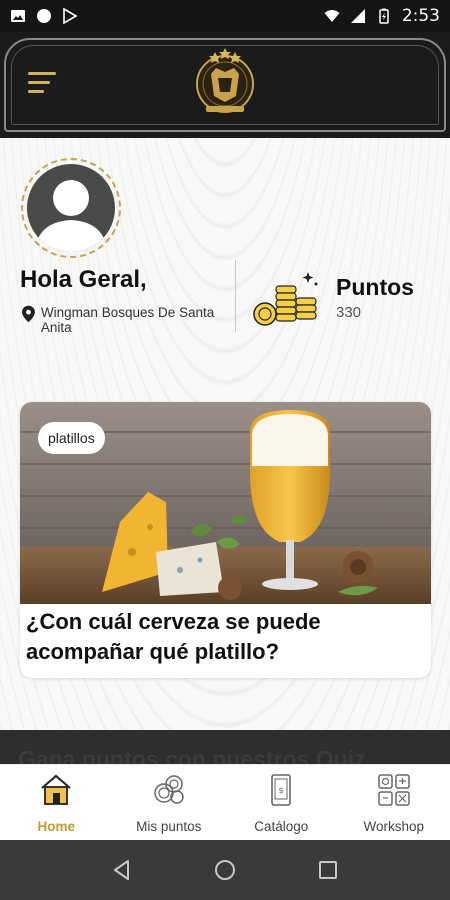 The width and height of the screenshot is (450, 900). Describe the element at coordinates (44, 16) in the screenshot. I see `circle-notification-icon` at that location.